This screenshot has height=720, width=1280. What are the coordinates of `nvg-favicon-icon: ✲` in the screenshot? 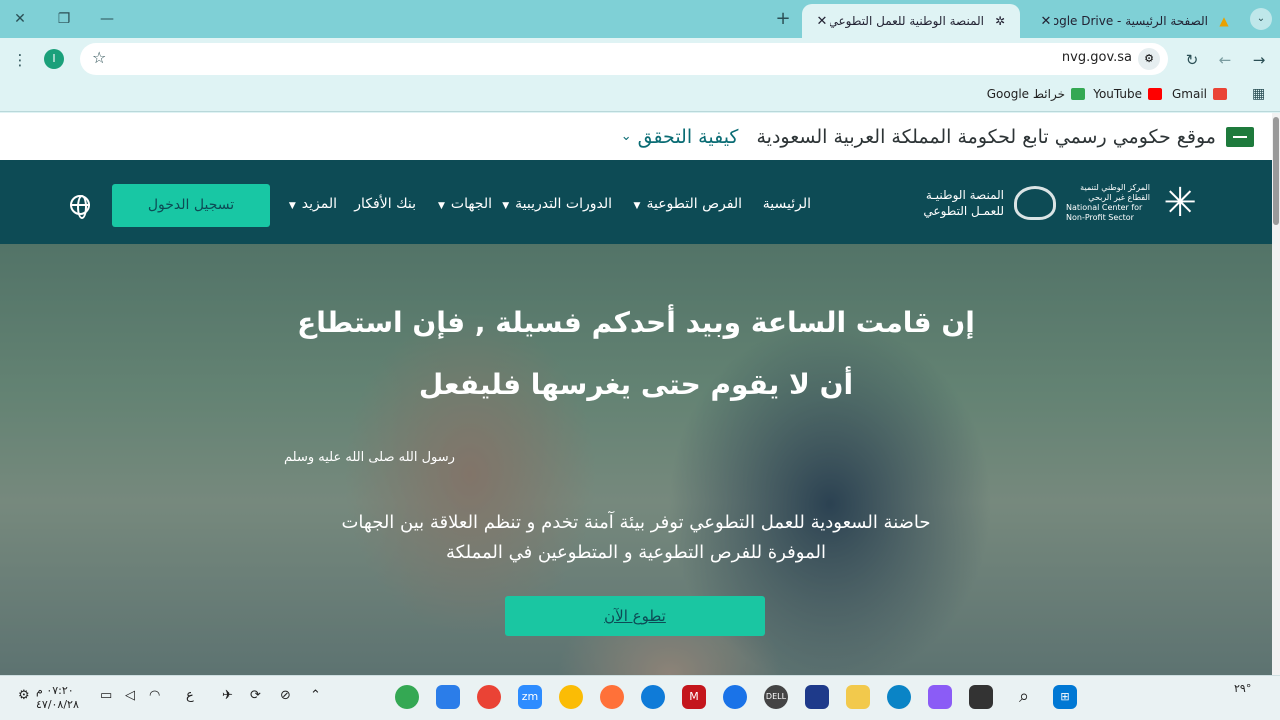 It's located at (1000, 21).